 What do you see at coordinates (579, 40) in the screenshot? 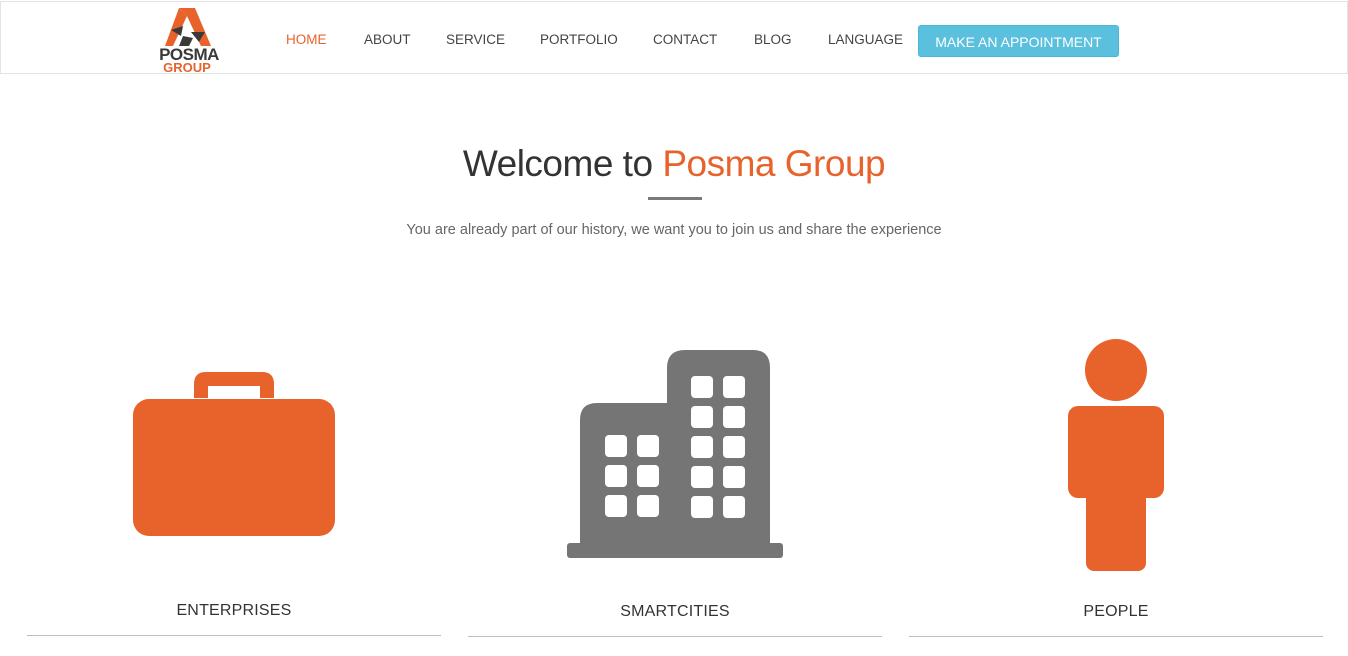
I see `nav-portfolio: PORTFOLIO` at bounding box center [579, 40].